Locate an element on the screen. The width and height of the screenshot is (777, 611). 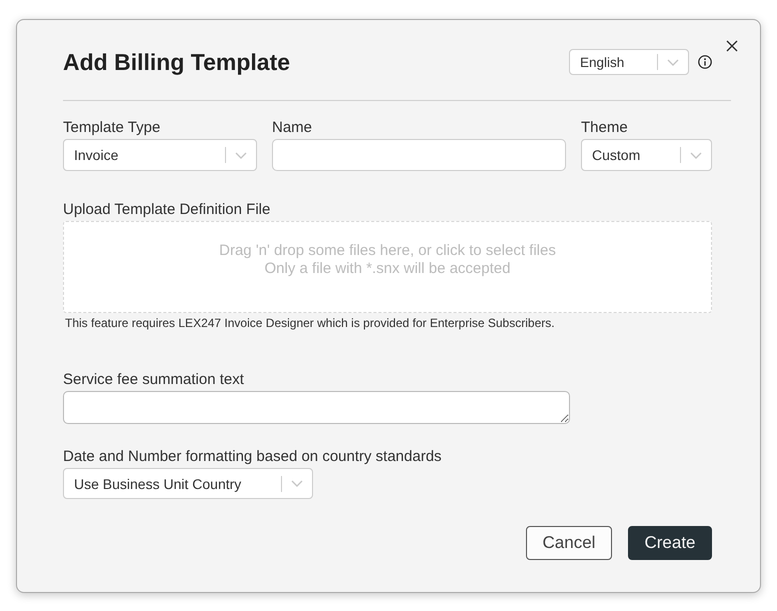
field-label: Template Type is located at coordinates (111, 128).